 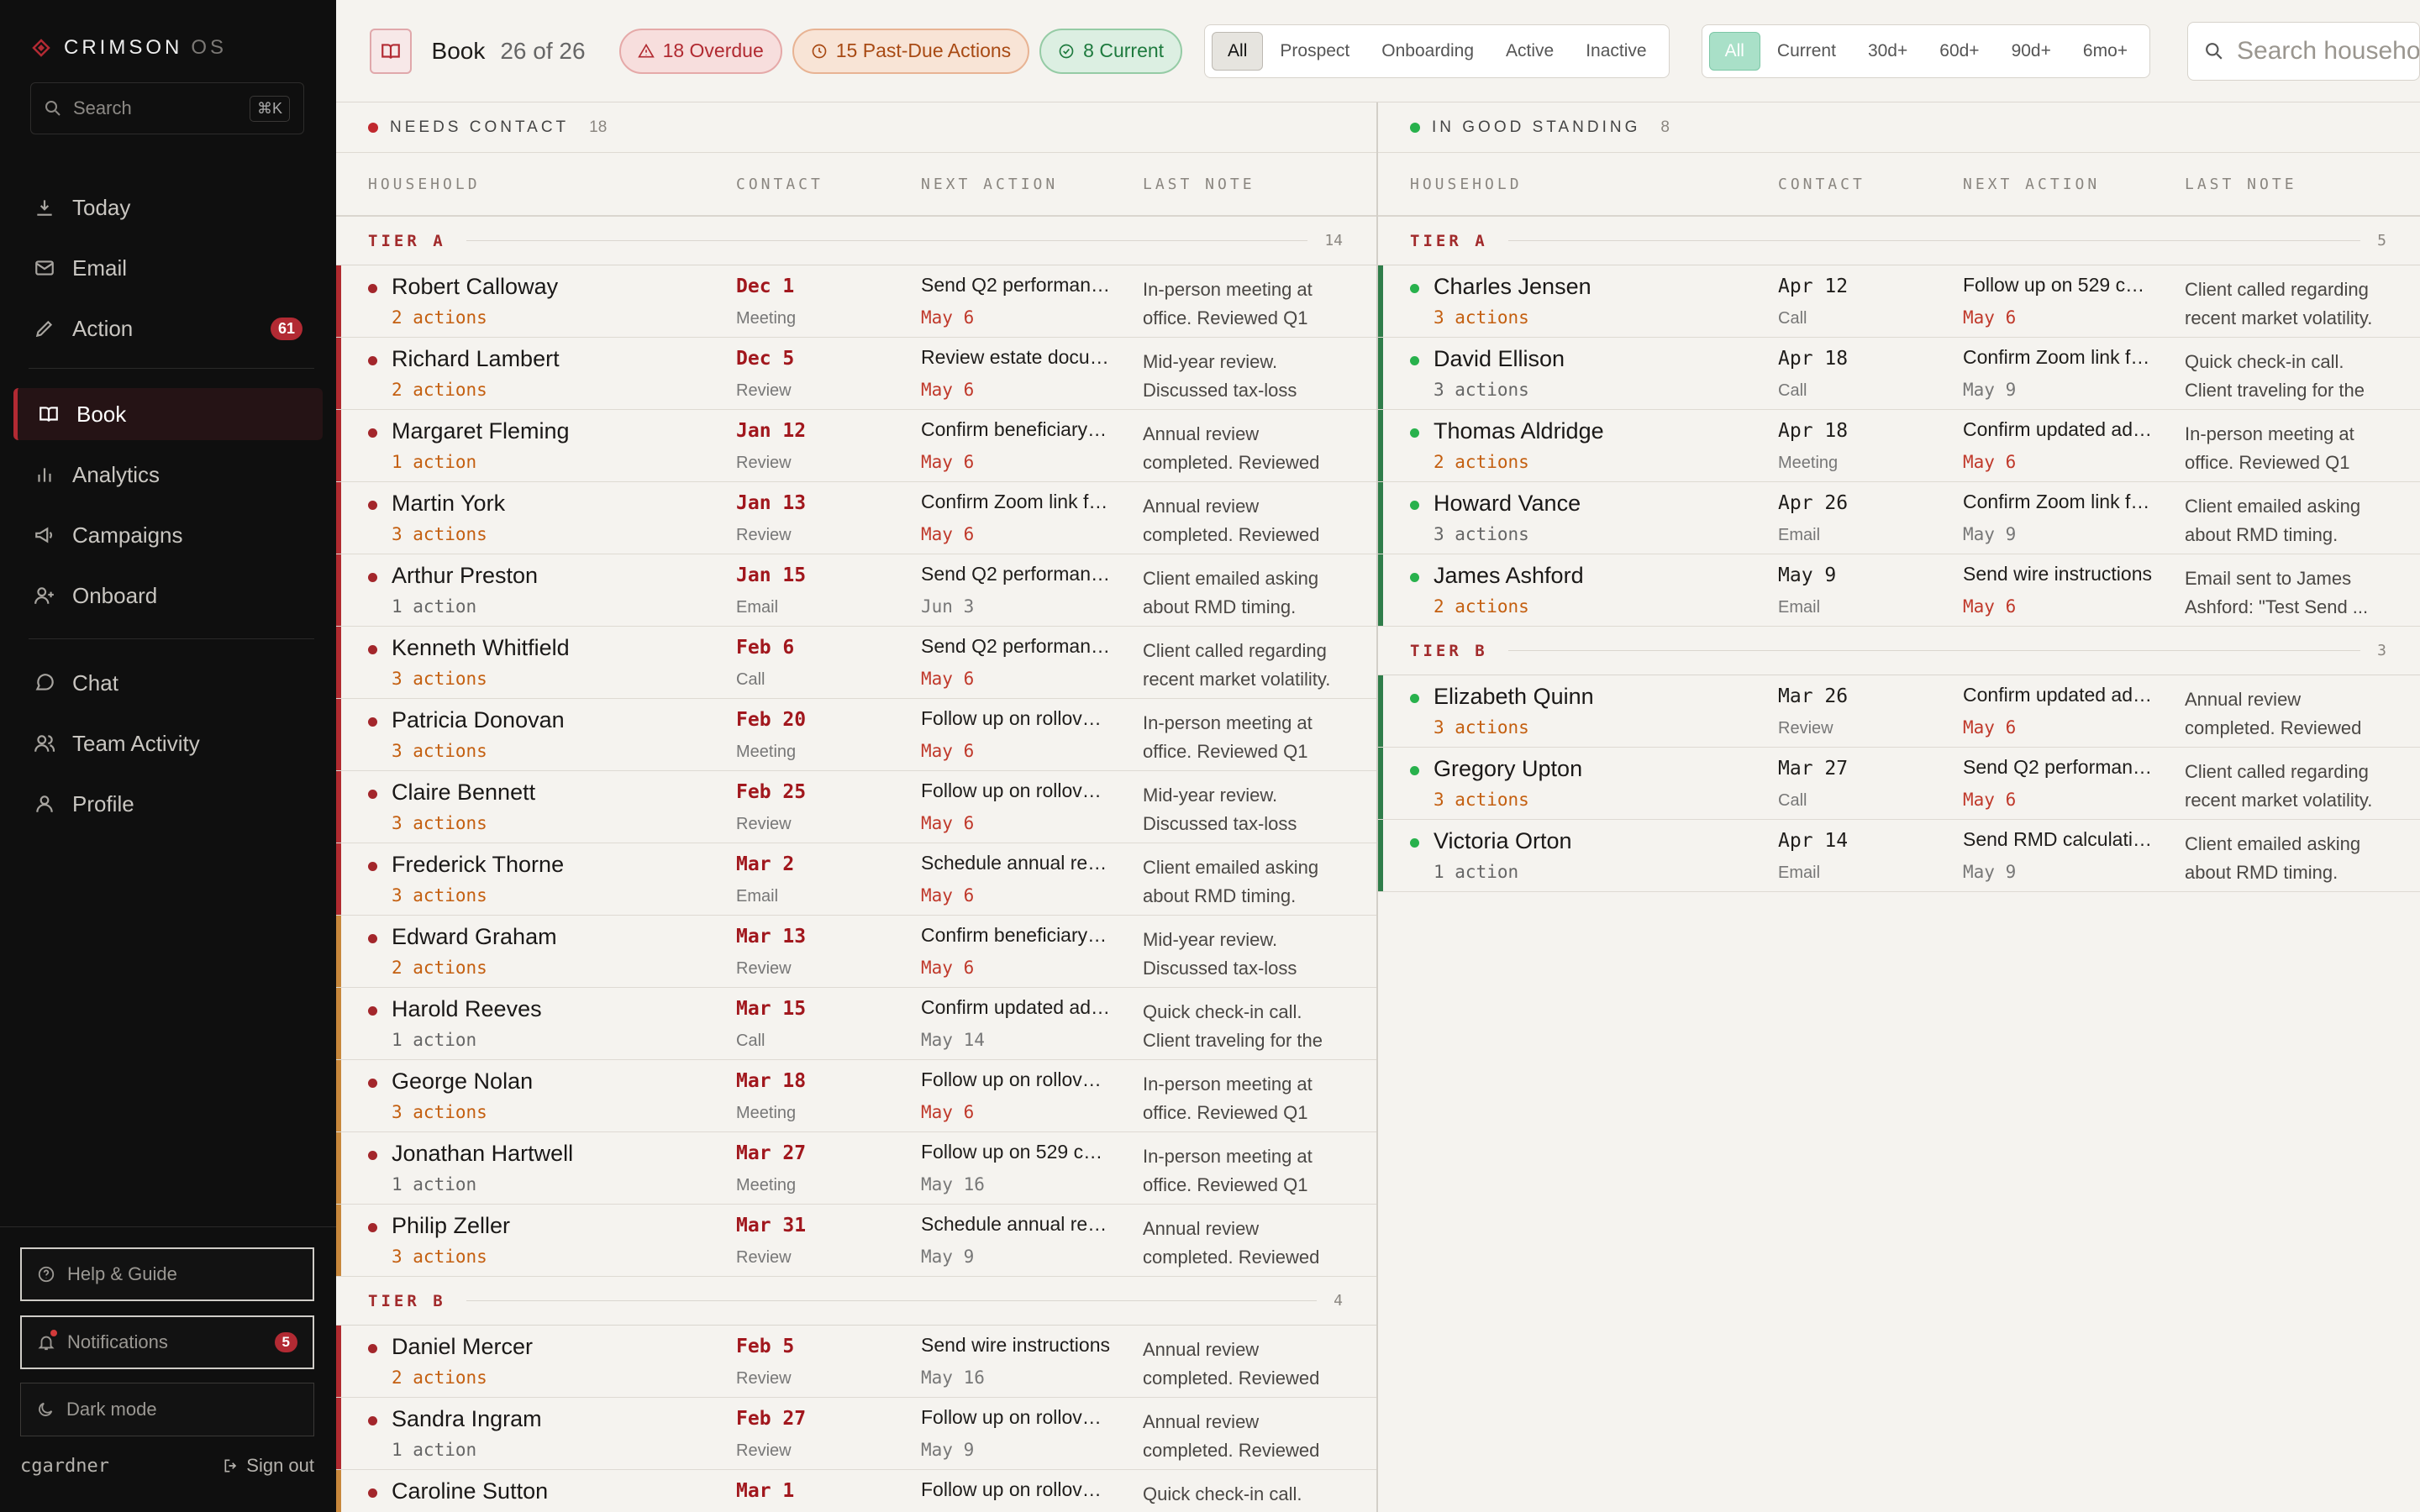 I want to click on household-name: Victoria Orton, so click(x=1503, y=841).